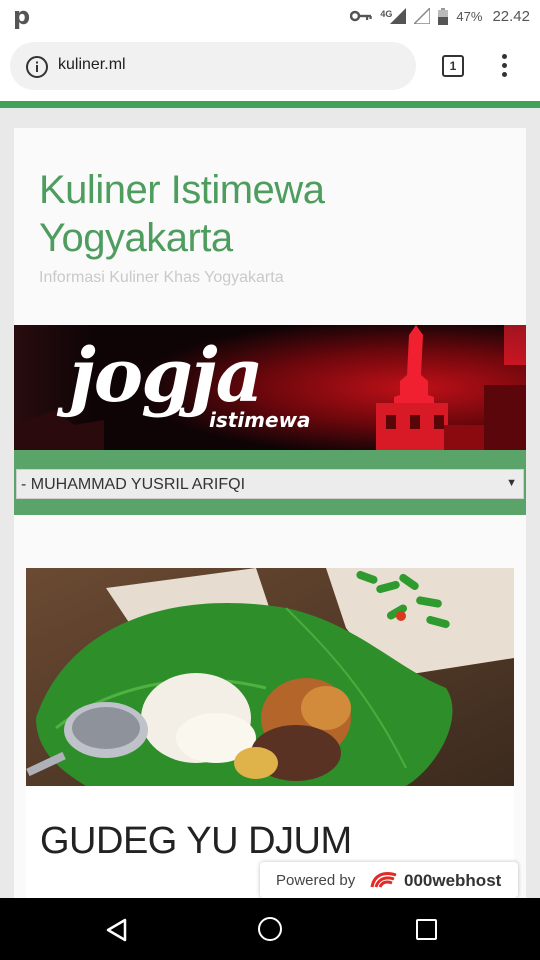 The height and width of the screenshot is (960, 540). I want to click on network-indicator: 4G, so click(393, 16).